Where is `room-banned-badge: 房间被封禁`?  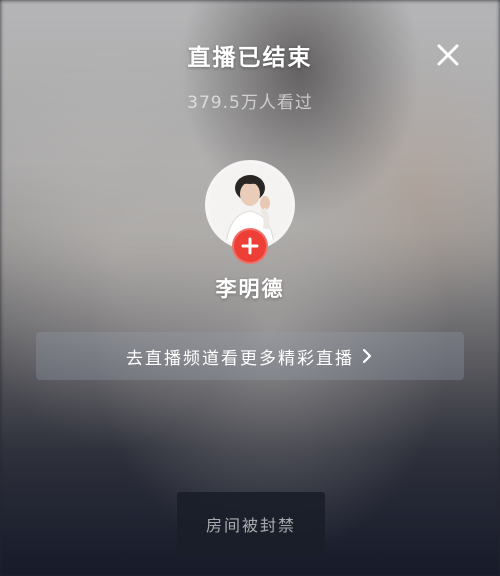 room-banned-badge: 房间被封禁 is located at coordinates (251, 524).